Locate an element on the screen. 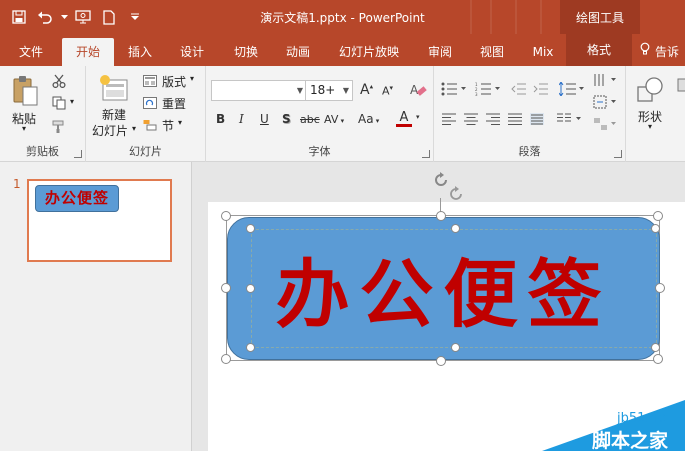 The height and width of the screenshot is (451, 685). shrink-font-button: A▾ is located at coordinates (387, 91).